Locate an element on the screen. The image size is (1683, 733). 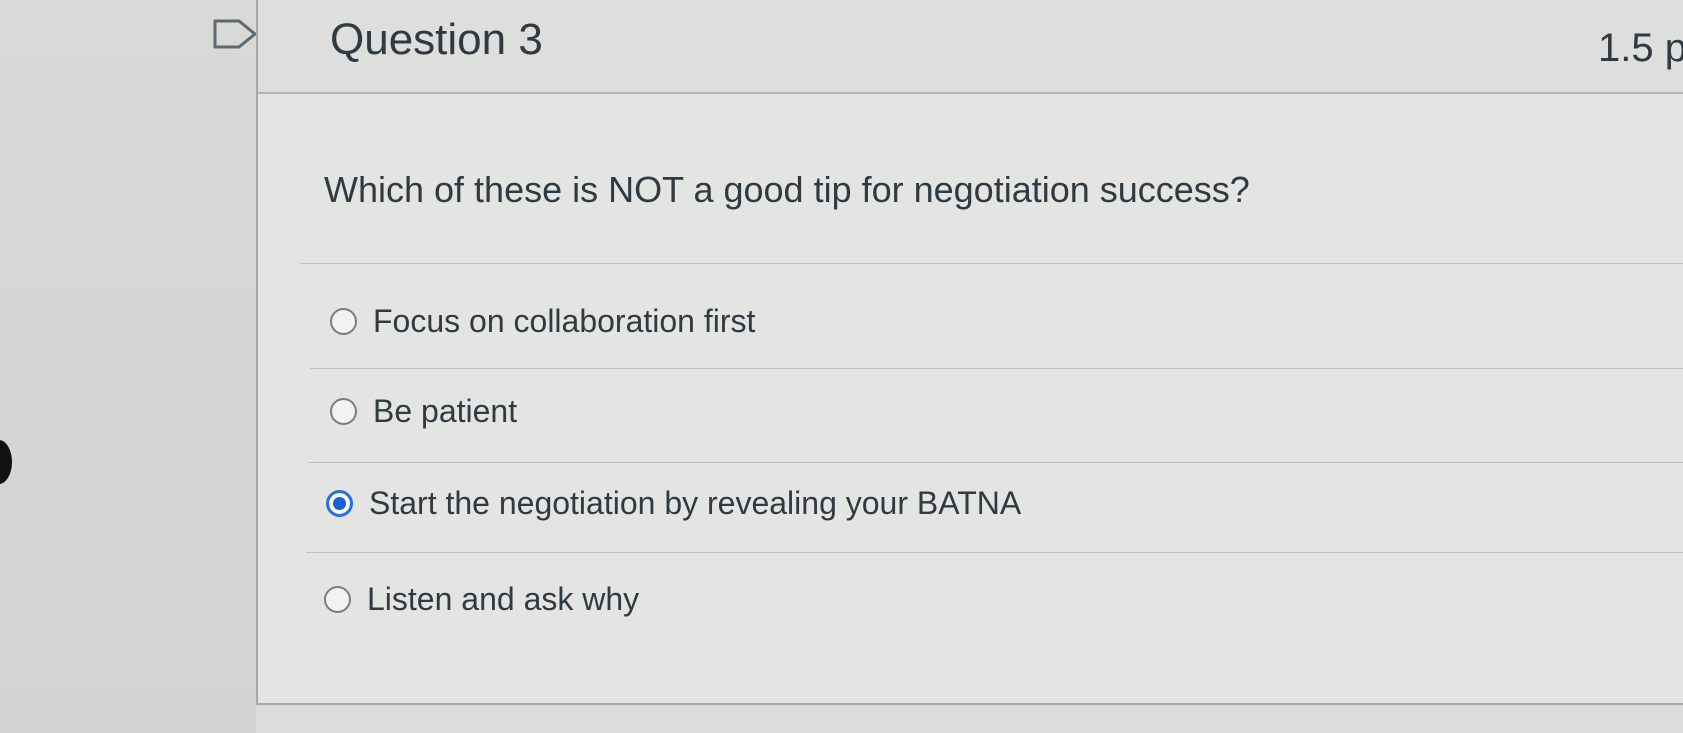
radio-button-selected is located at coordinates (339, 503).